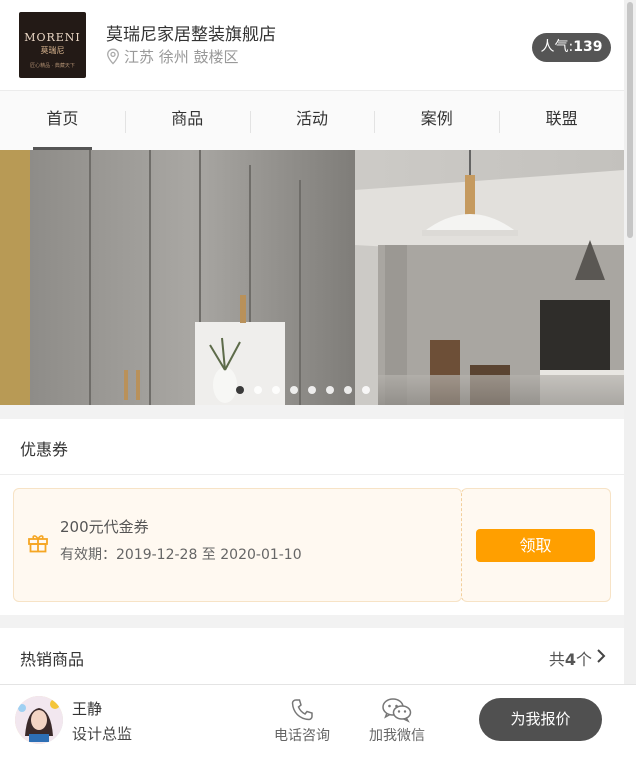  Describe the element at coordinates (181, 555) in the screenshot. I see `coupon-validity: 有效期：2019-12-28 至 2020-01-10` at that location.